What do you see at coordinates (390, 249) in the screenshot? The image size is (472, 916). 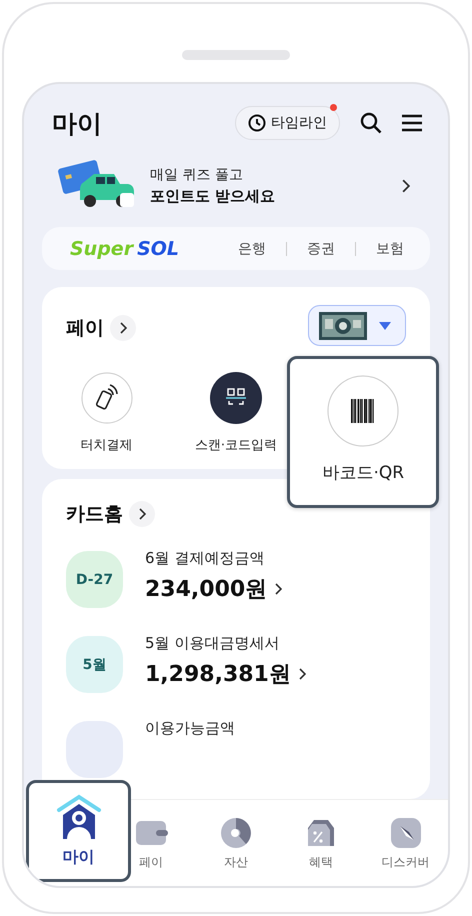 I see `service-link: 보험` at bounding box center [390, 249].